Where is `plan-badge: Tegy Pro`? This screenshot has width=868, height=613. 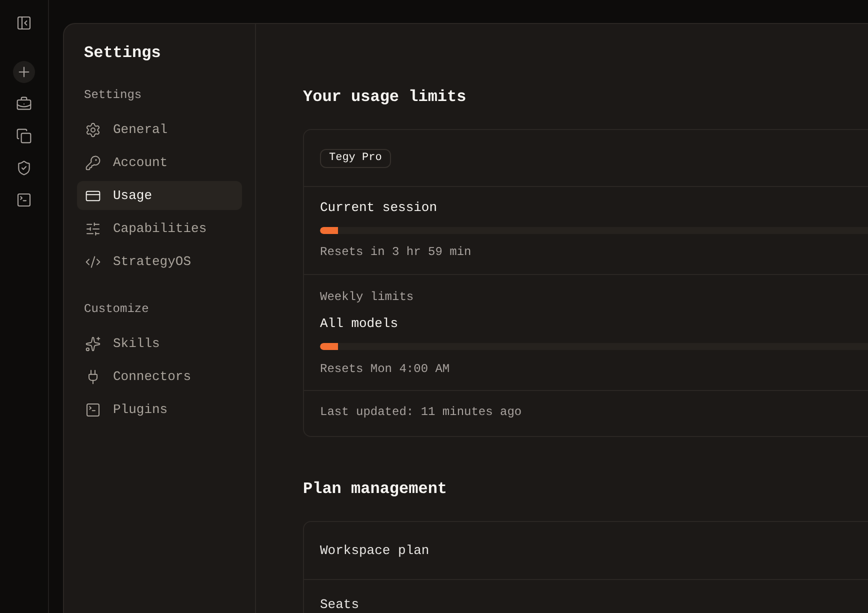 plan-badge: Tegy Pro is located at coordinates (355, 158).